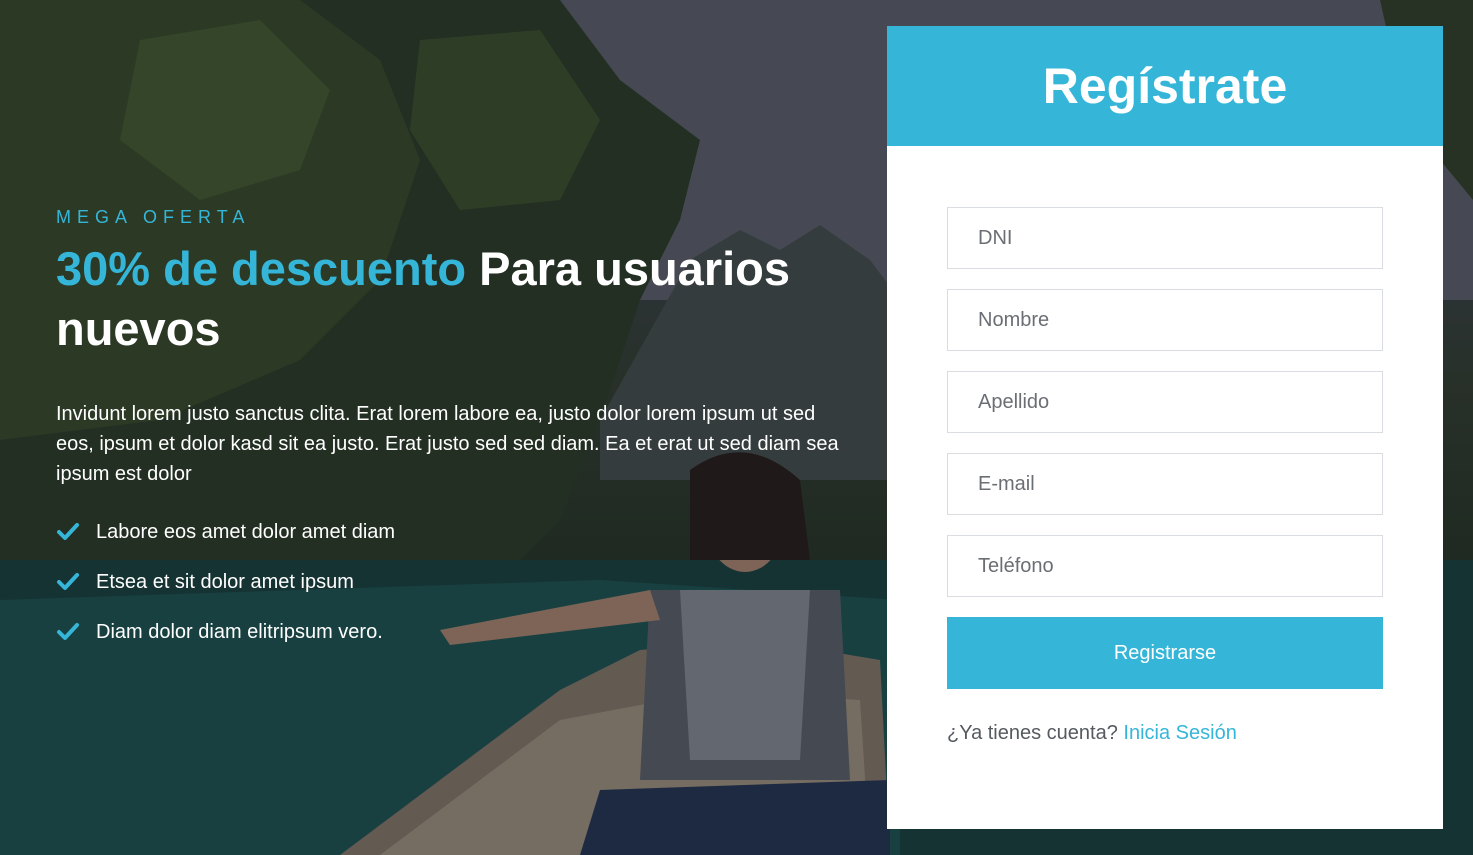 This screenshot has width=1473, height=855. What do you see at coordinates (1165, 653) in the screenshot?
I see `register-button: Registrarse` at bounding box center [1165, 653].